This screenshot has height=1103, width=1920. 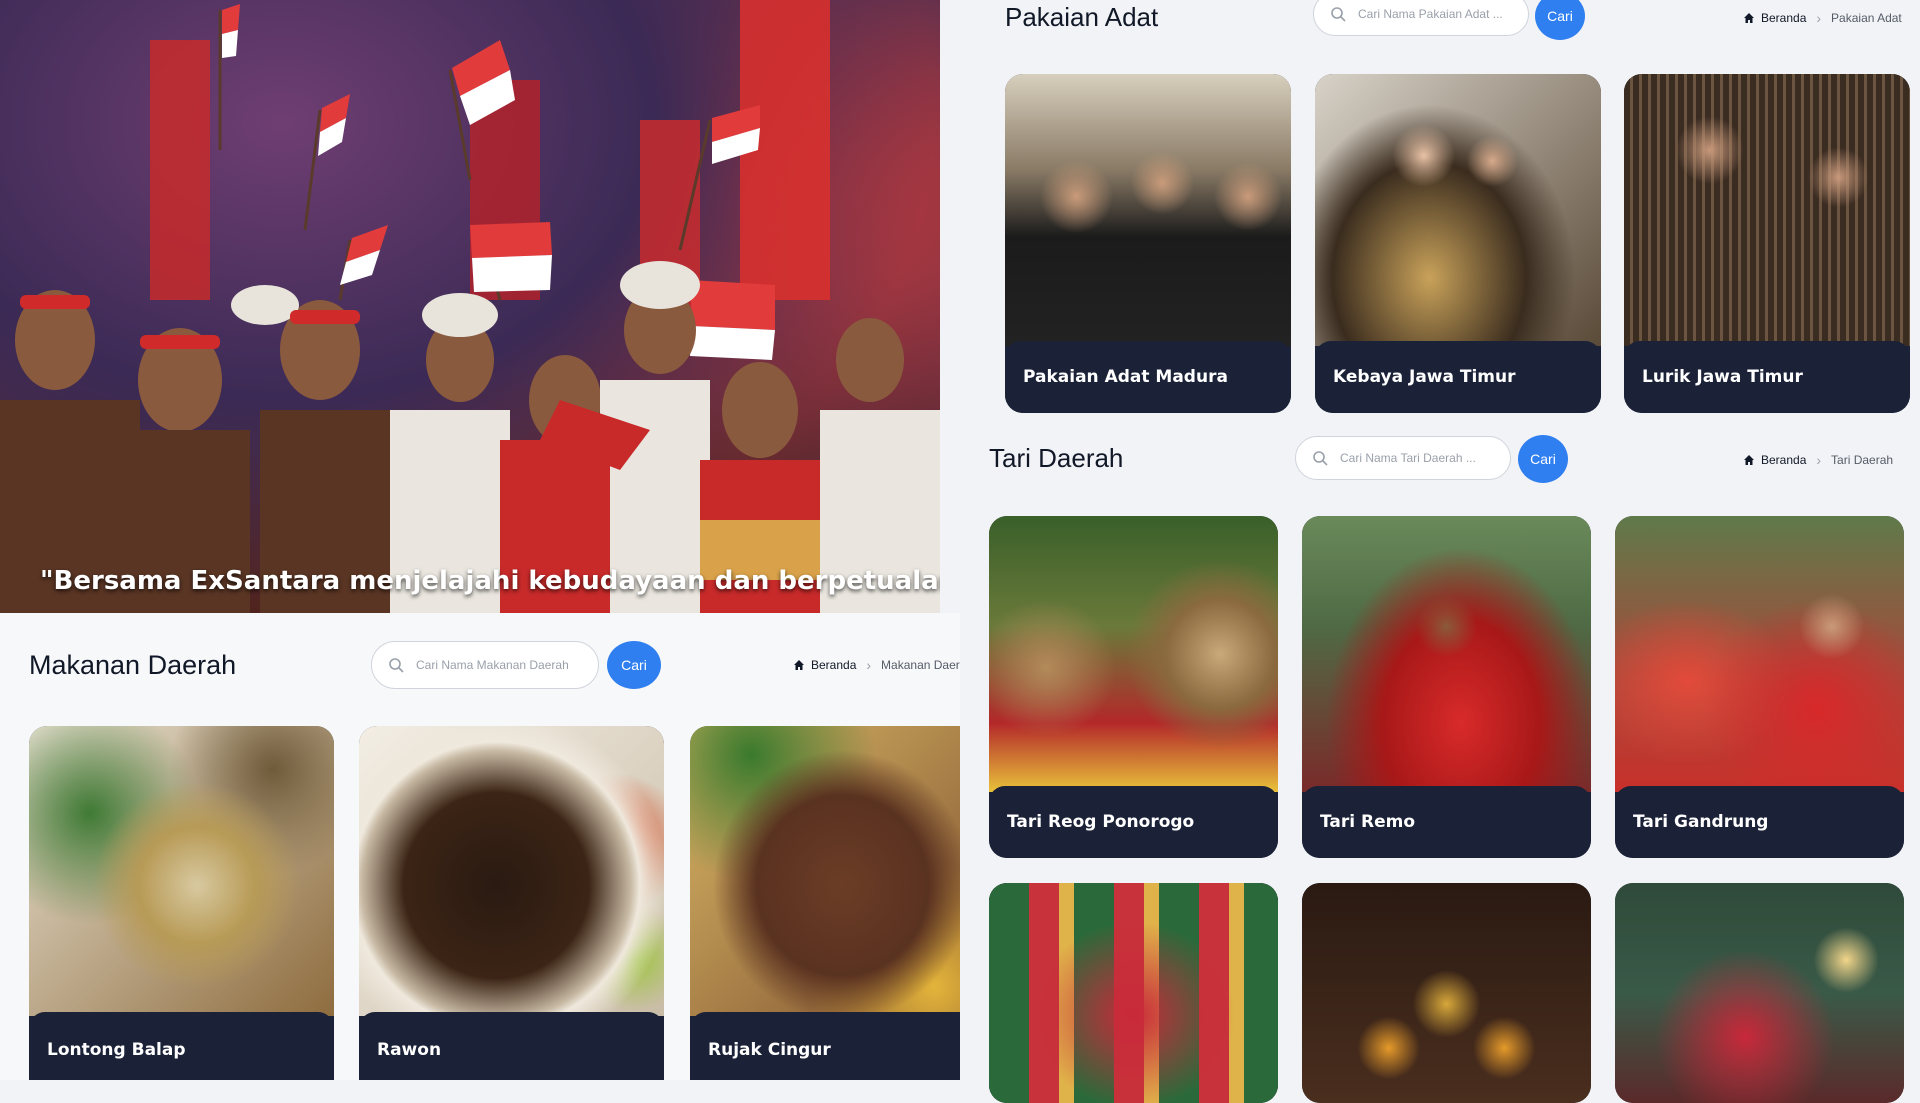 I want to click on pakaian-search-box, so click(x=1421, y=18).